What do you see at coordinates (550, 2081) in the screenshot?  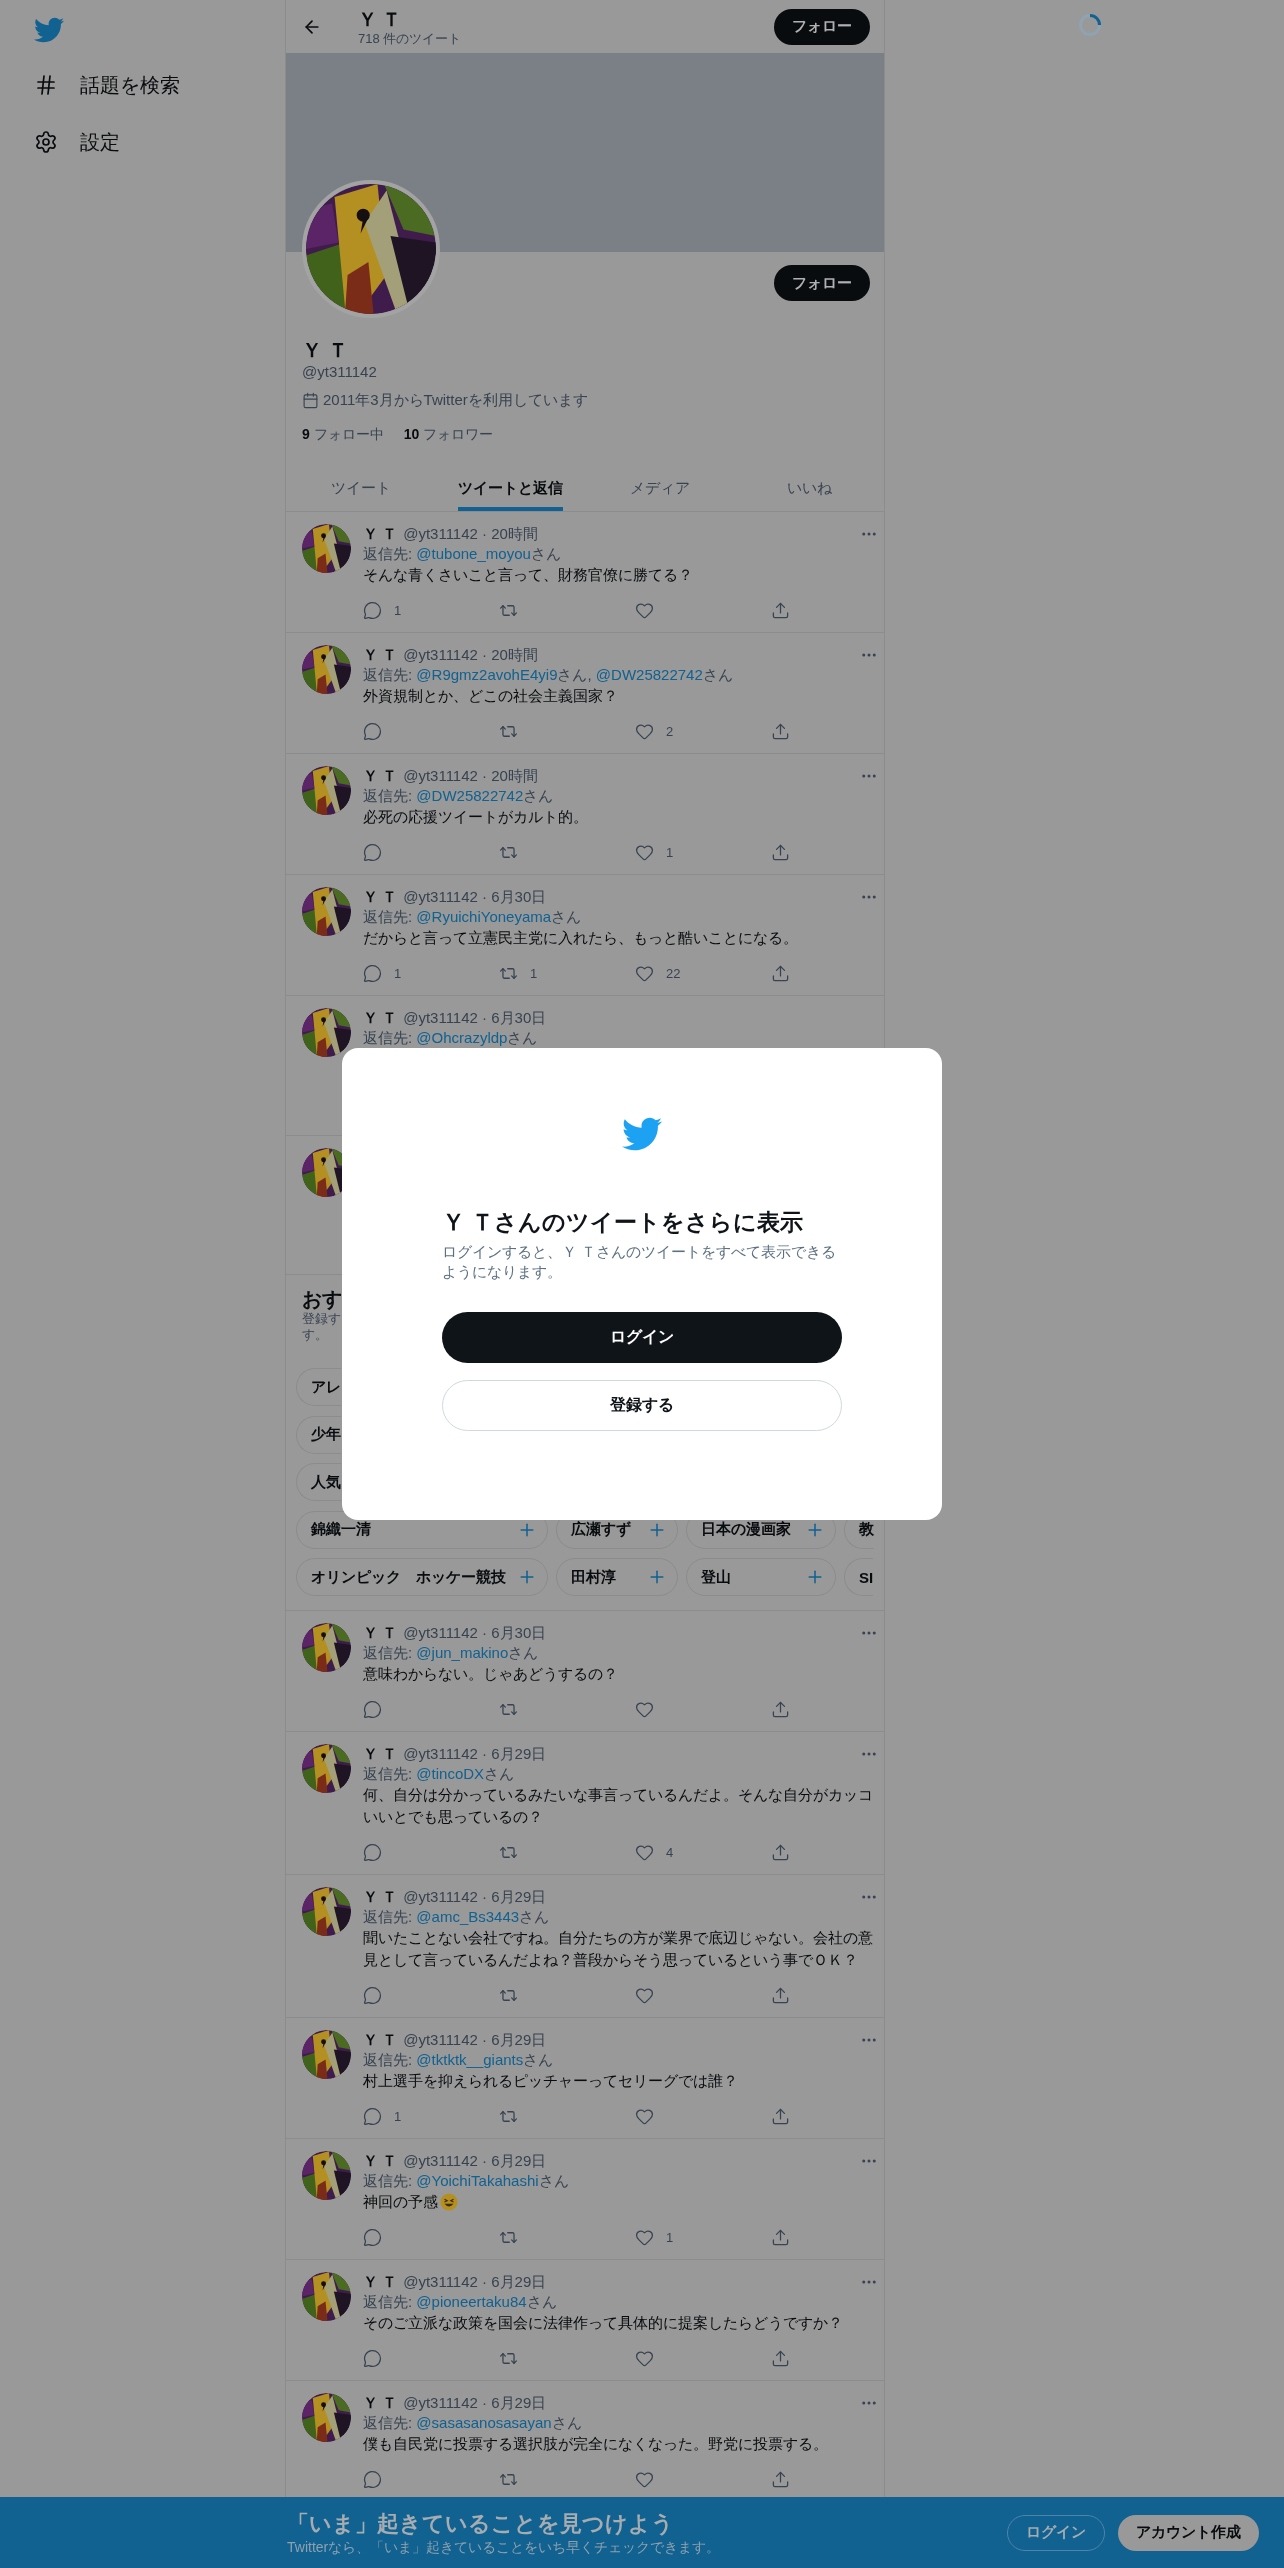 I see `tweet-text: 村上選手を抑えられるピッチャーってセリーグでは誰？` at bounding box center [550, 2081].